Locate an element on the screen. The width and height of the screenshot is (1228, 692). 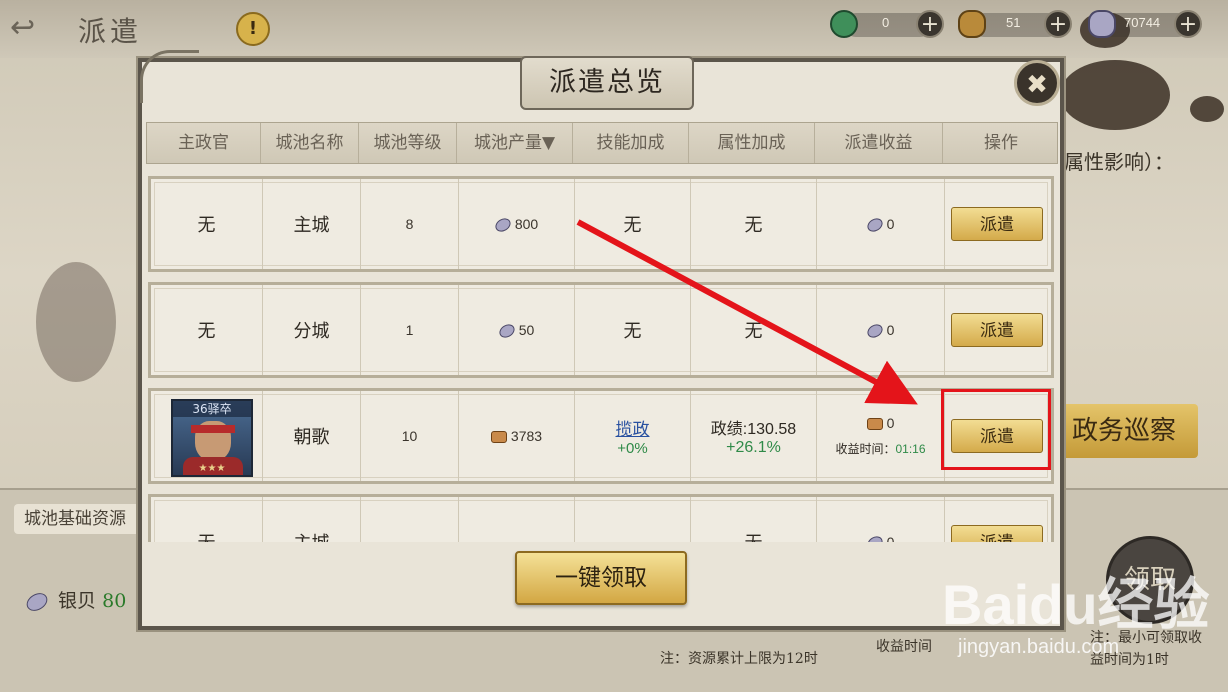
baidu-watermark: Baidu经验 is located at coordinates (1076, 604).